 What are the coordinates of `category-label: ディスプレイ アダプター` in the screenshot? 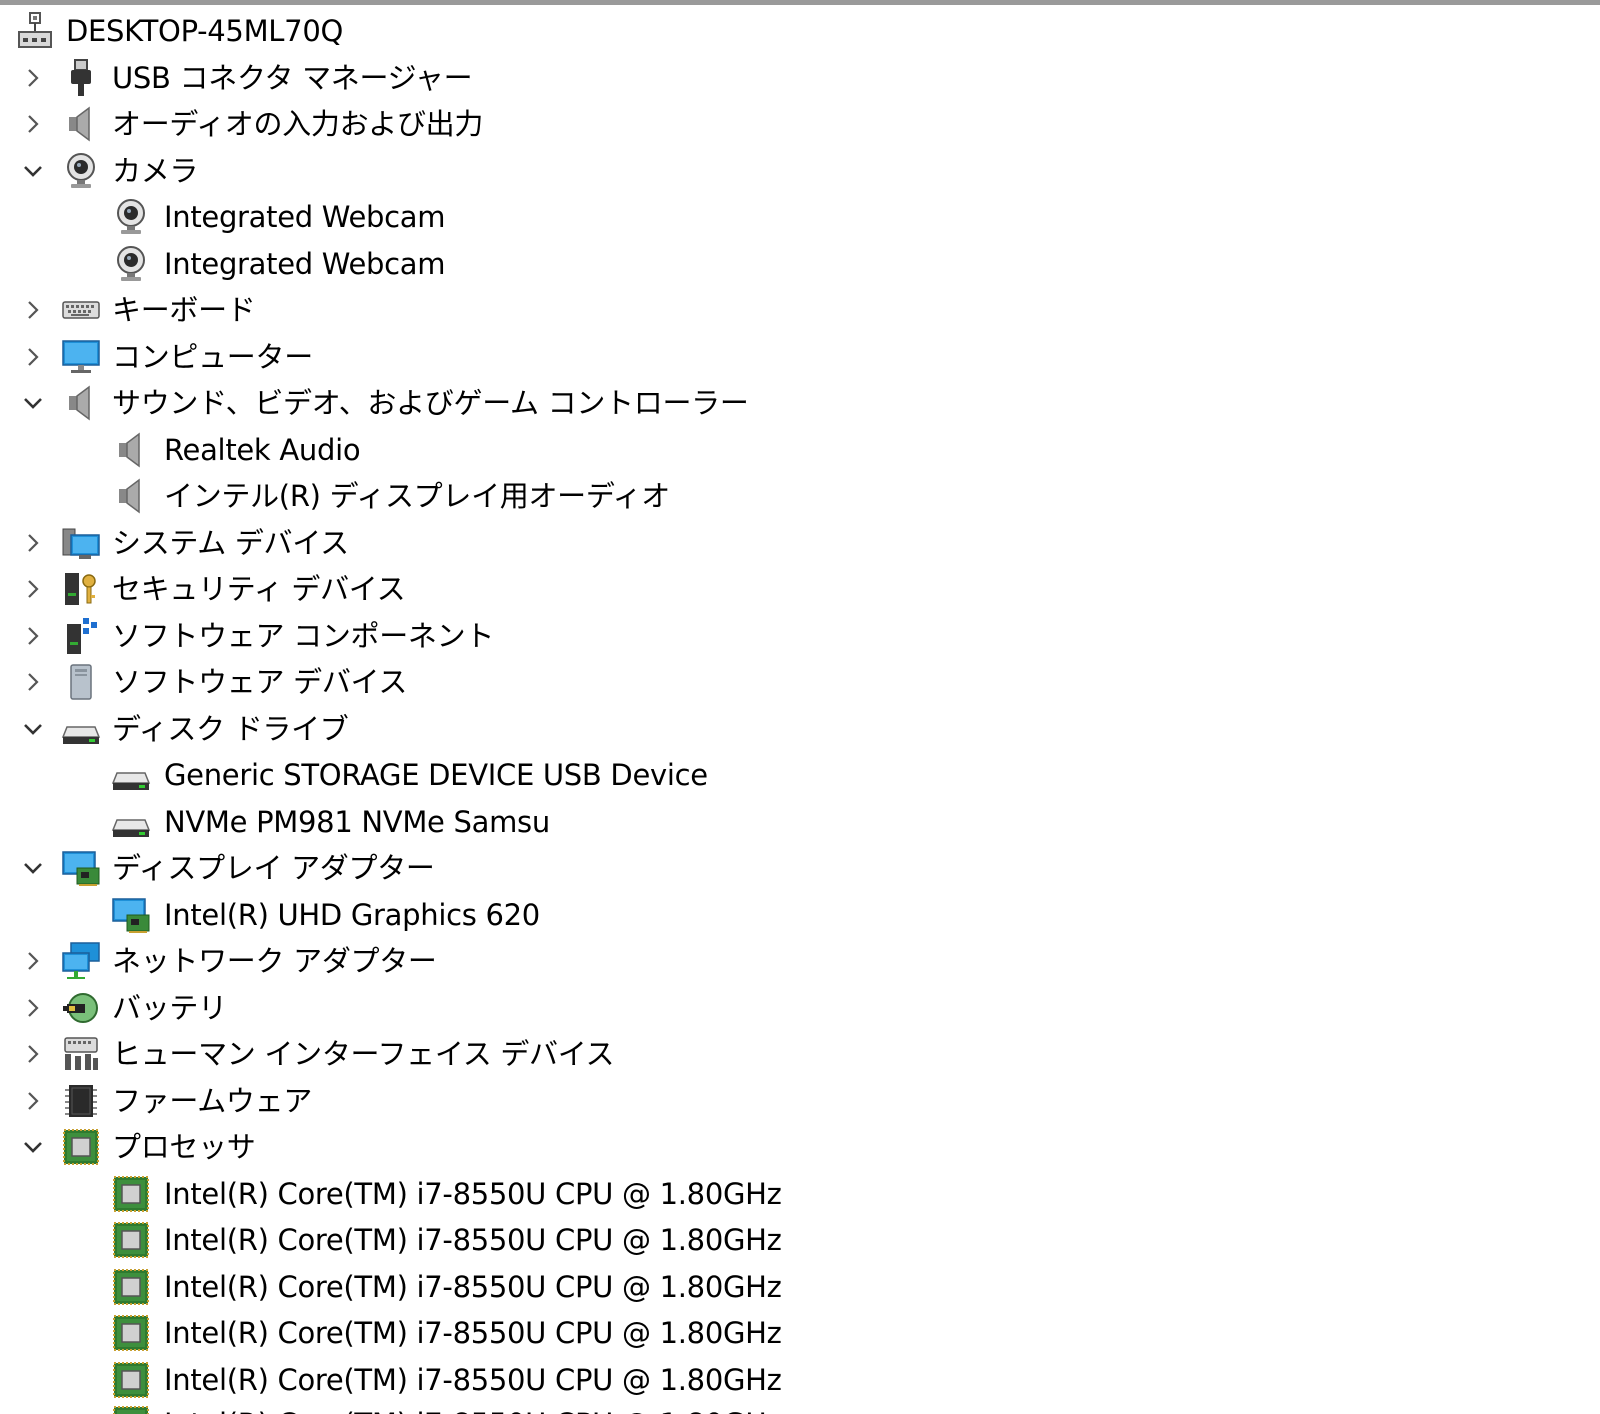 It's located at (273, 868).